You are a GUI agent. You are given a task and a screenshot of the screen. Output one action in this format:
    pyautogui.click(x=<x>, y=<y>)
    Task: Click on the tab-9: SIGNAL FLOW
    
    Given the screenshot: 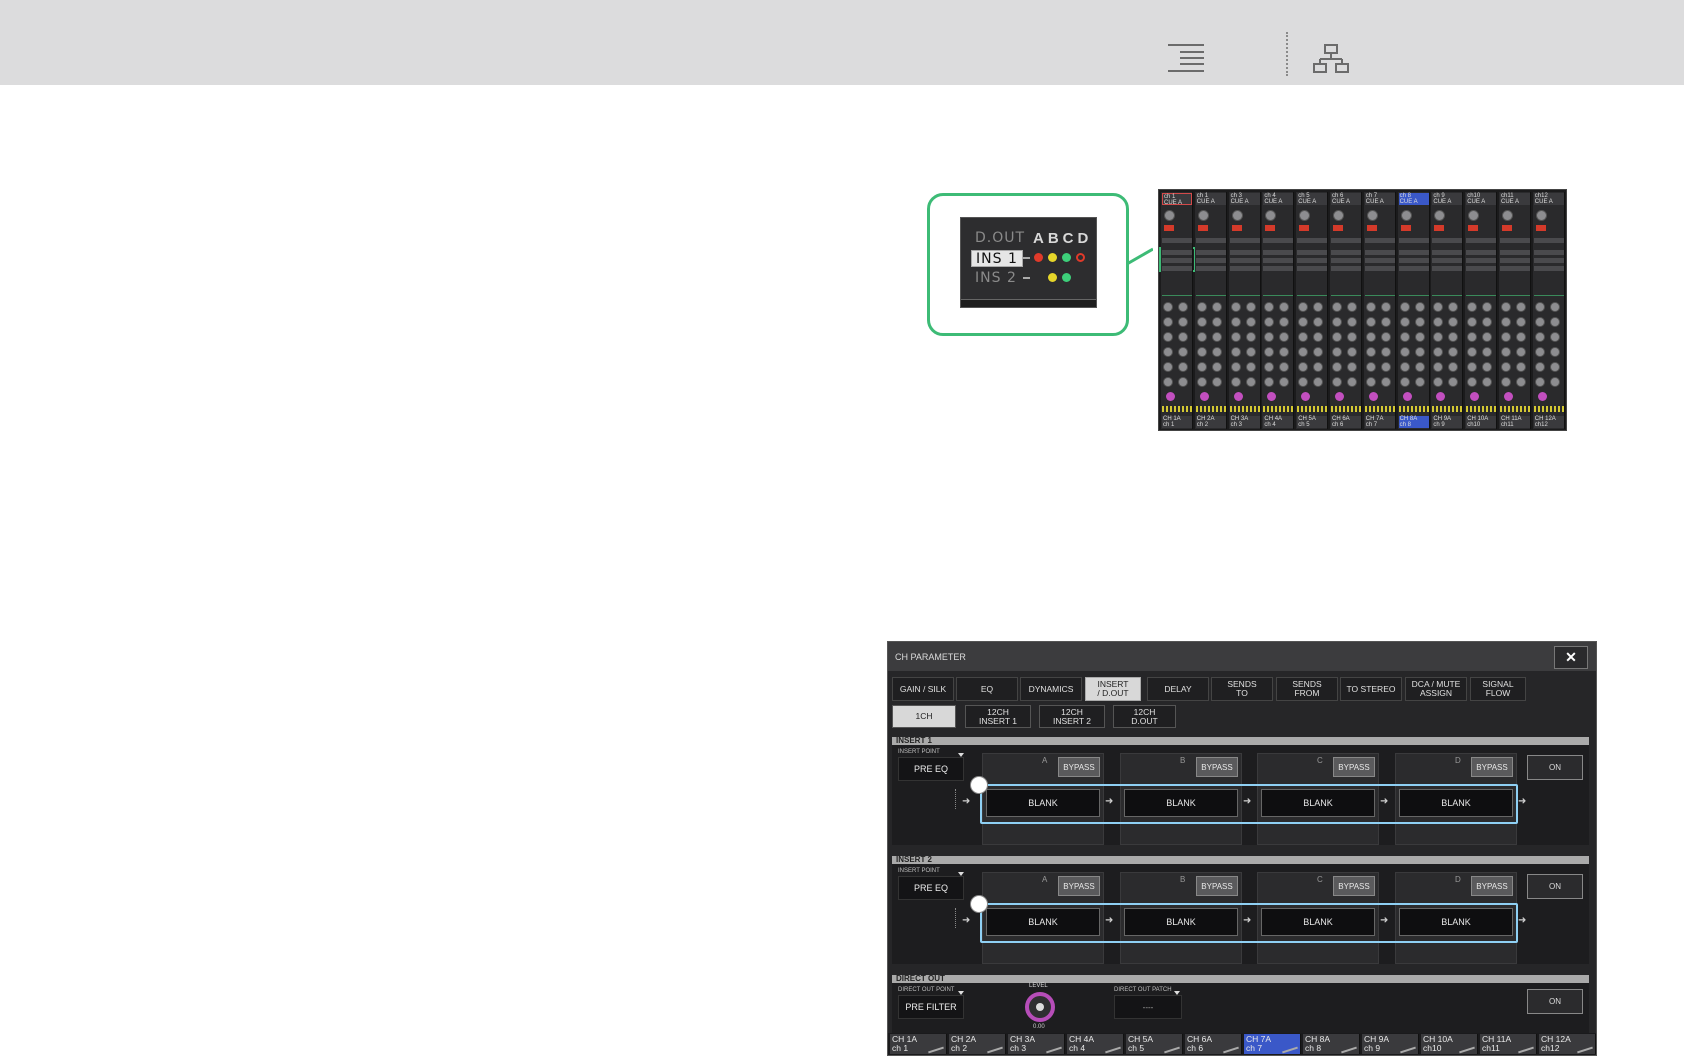 What is the action you would take?
    pyautogui.click(x=1498, y=689)
    